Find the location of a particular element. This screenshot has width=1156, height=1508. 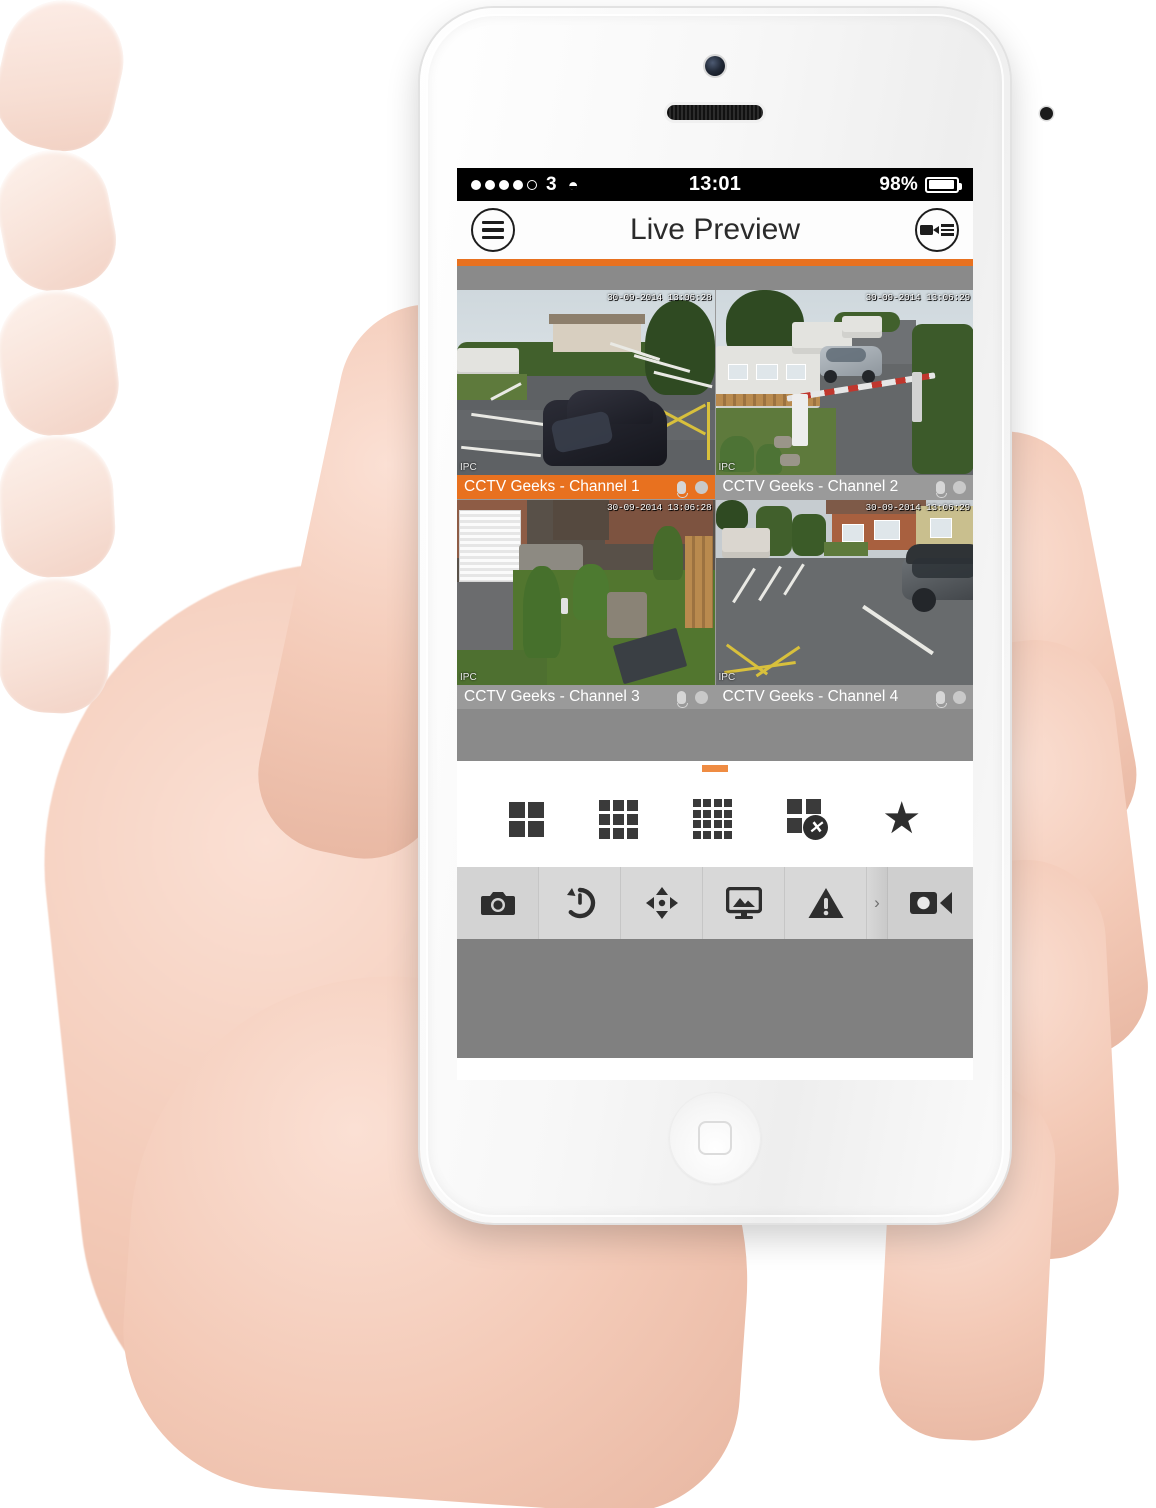

camera-label-3: CCTV Geeks - Channel 3 is located at coordinates (586, 697).